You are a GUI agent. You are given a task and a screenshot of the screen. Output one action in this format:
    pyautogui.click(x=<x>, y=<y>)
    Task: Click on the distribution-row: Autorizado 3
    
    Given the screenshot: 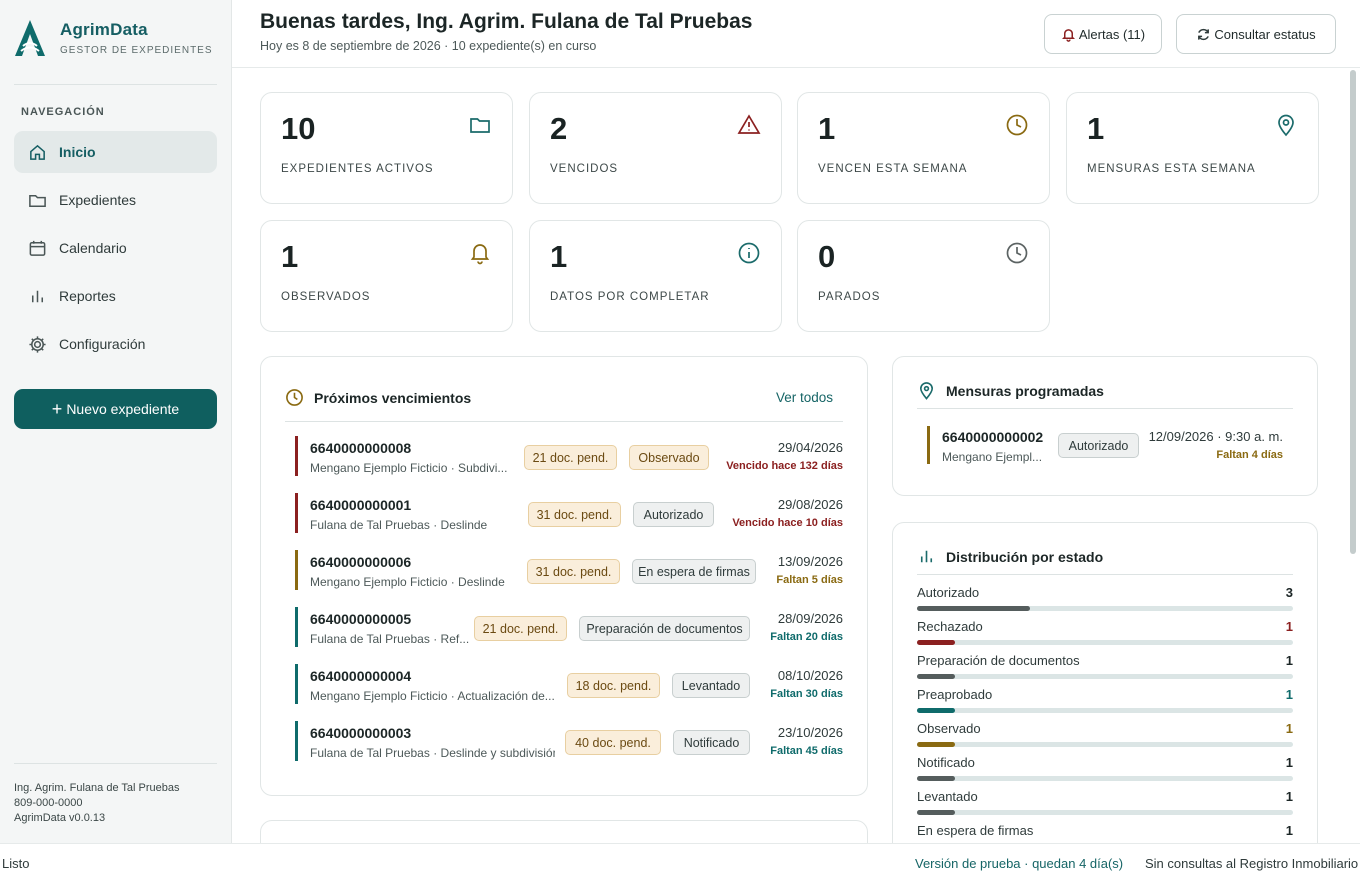 What is the action you would take?
    pyautogui.click(x=1105, y=600)
    